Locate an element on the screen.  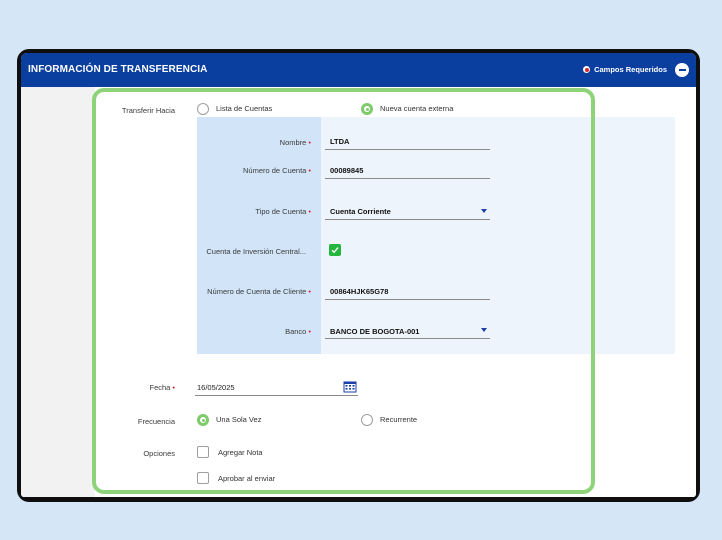
numero-cuenta-label: Número de Cuenta • is located at coordinates (277, 170).